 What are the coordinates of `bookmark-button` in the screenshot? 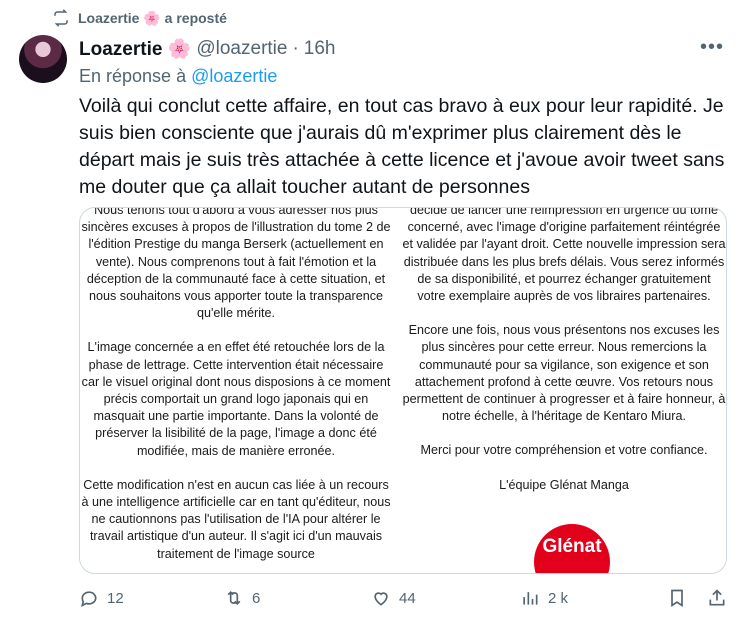 It's located at (677, 598).